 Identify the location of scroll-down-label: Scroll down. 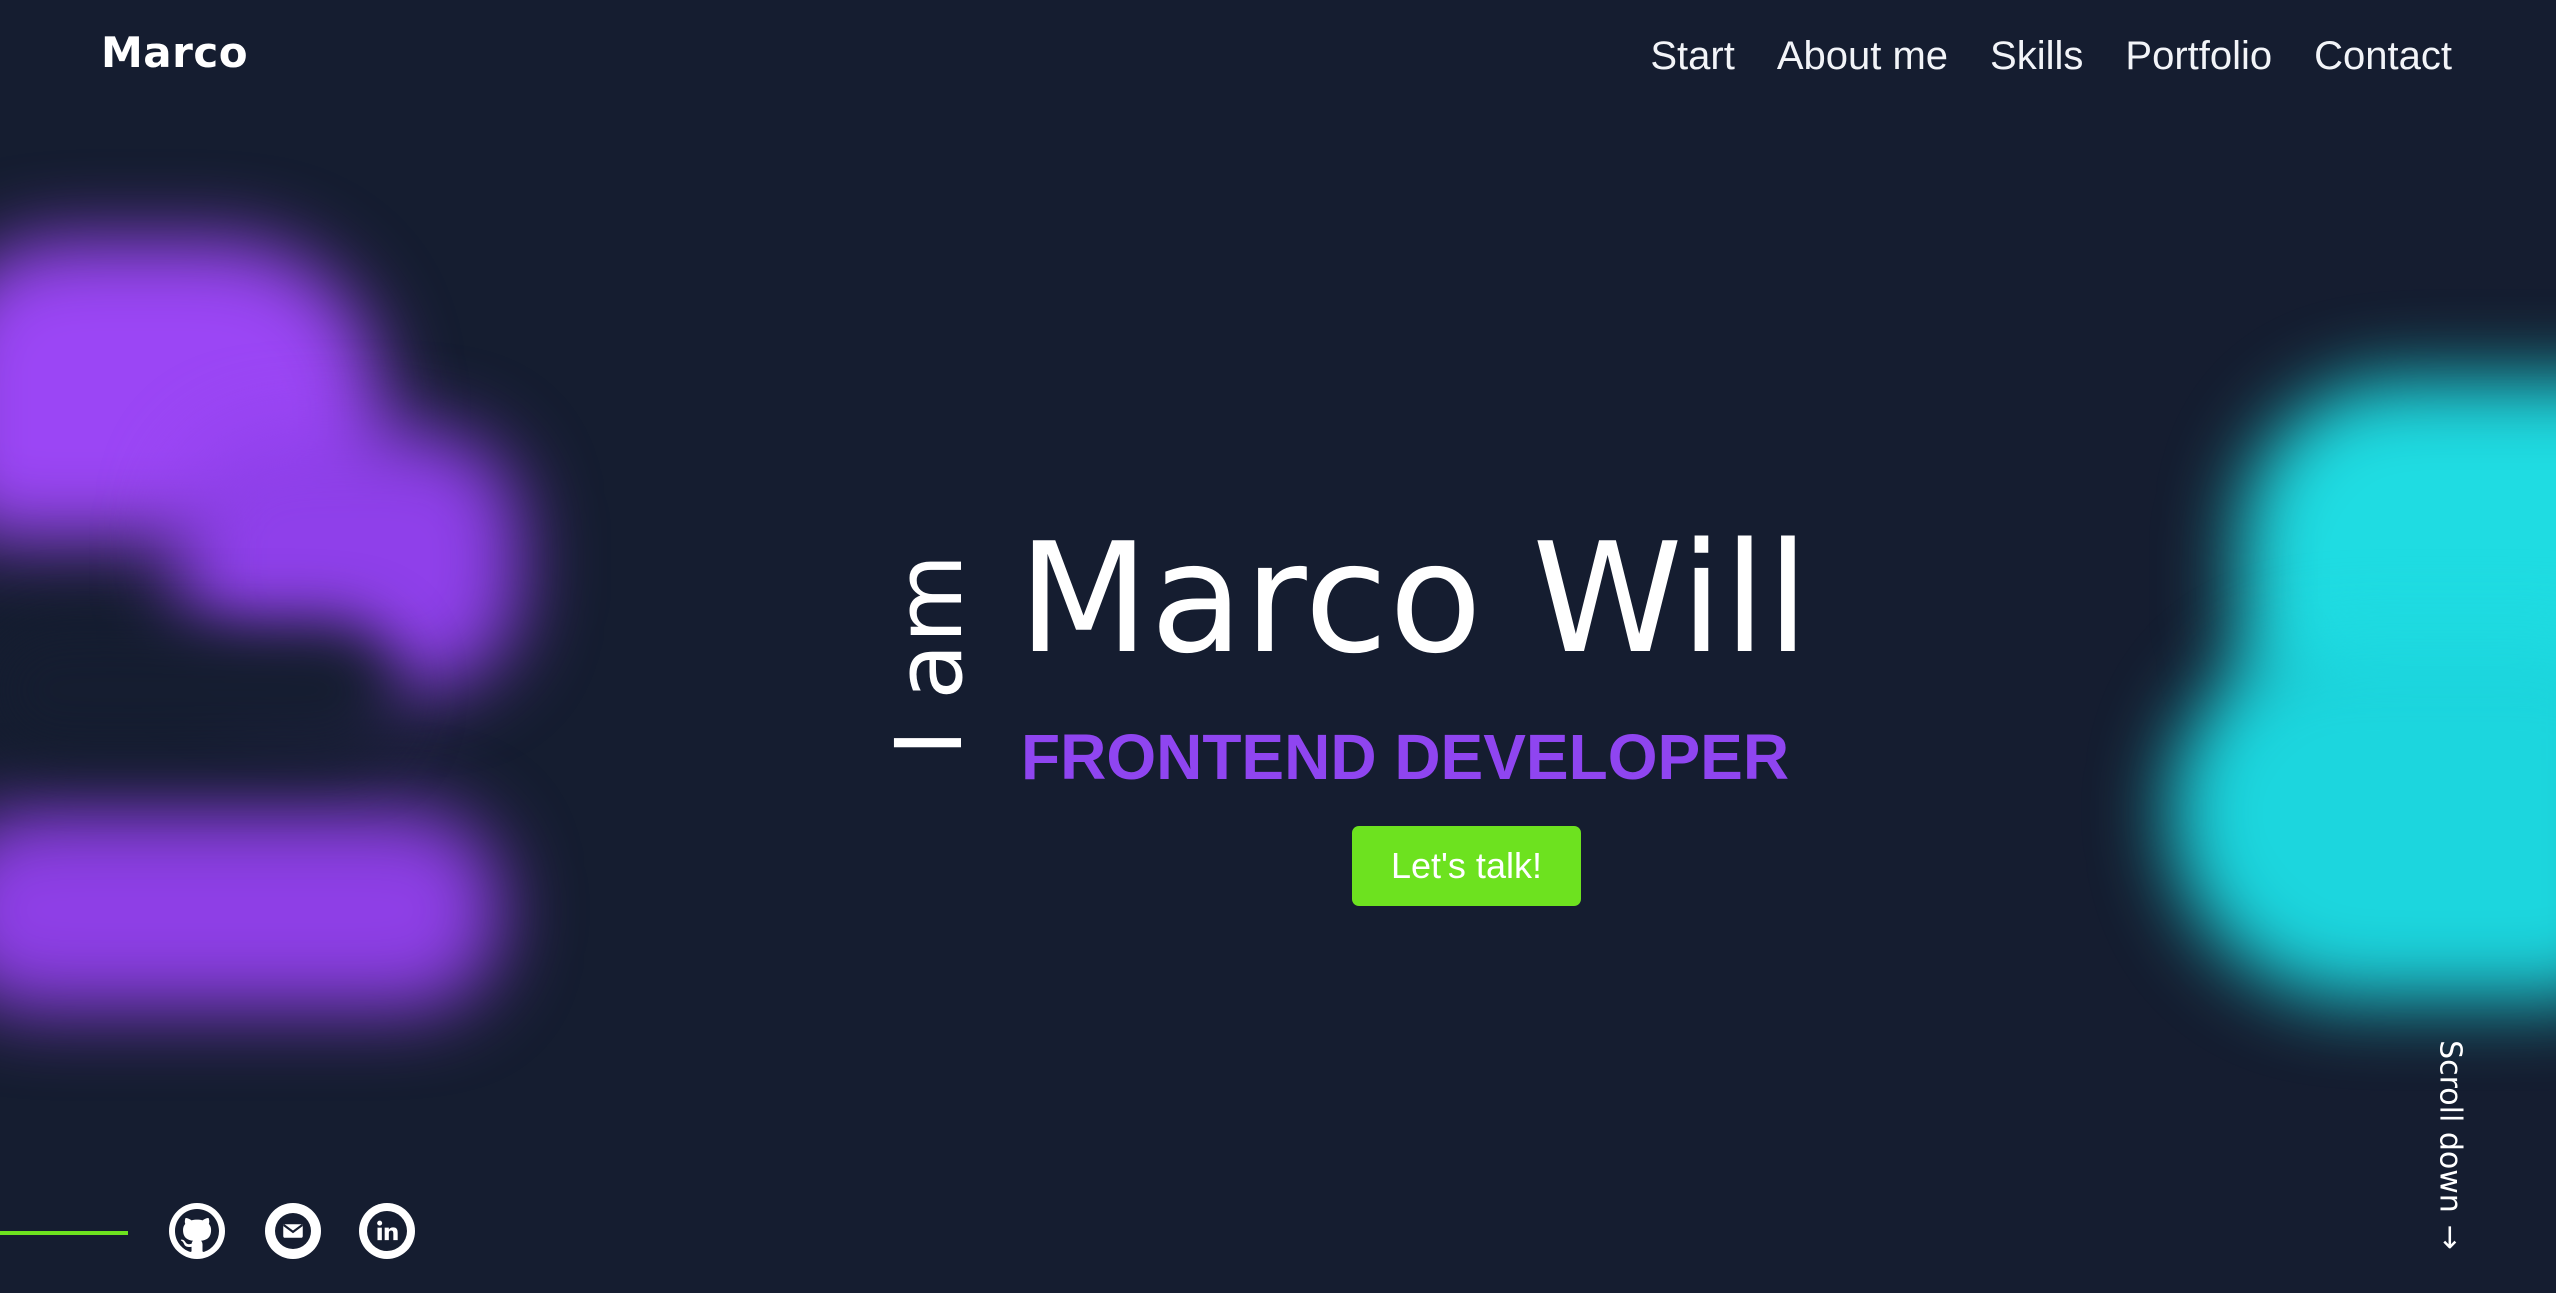
(2450, 1126).